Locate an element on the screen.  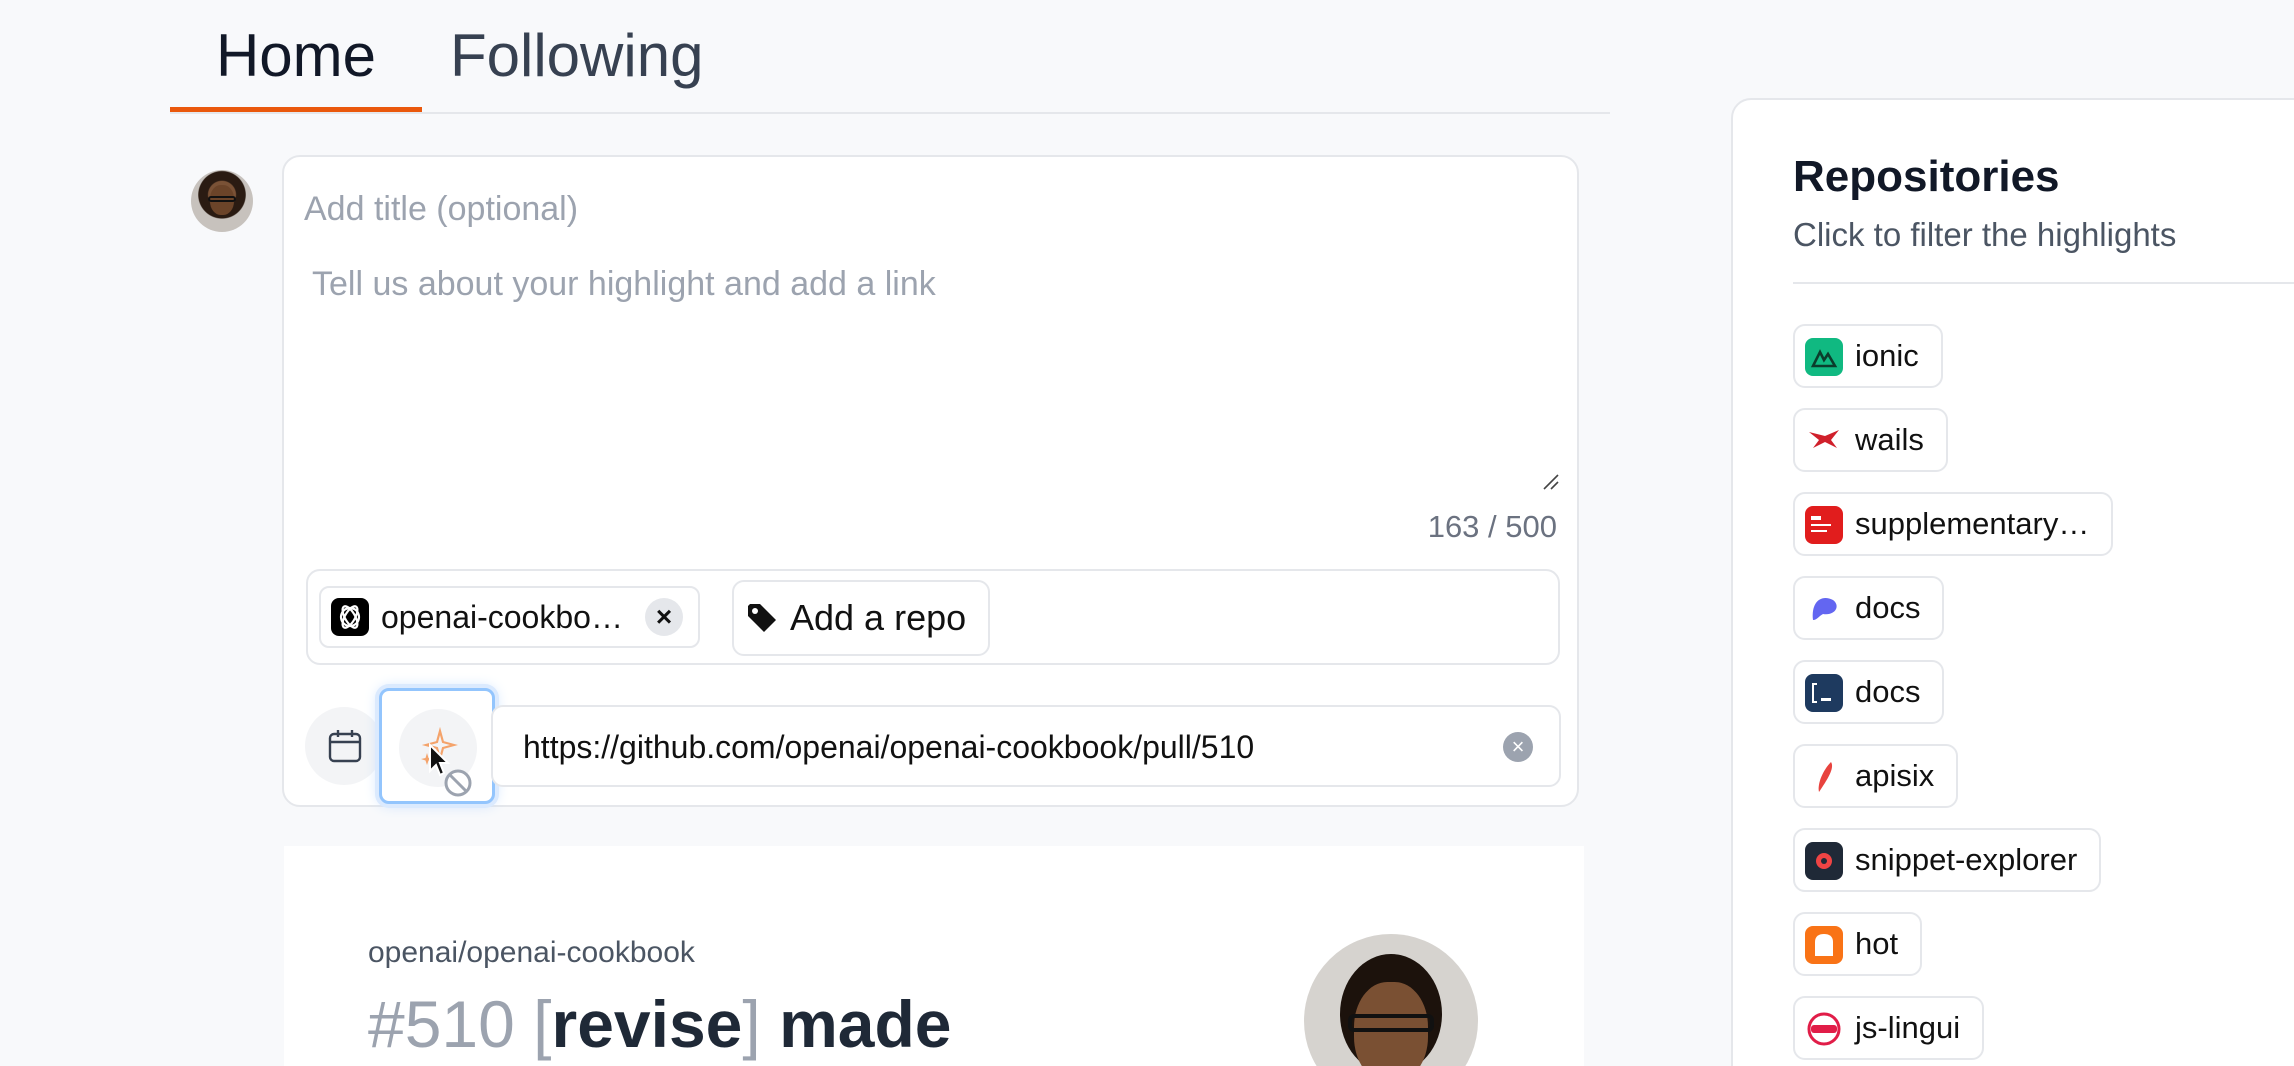
avatar-glasses is located at coordinates (222, 199).